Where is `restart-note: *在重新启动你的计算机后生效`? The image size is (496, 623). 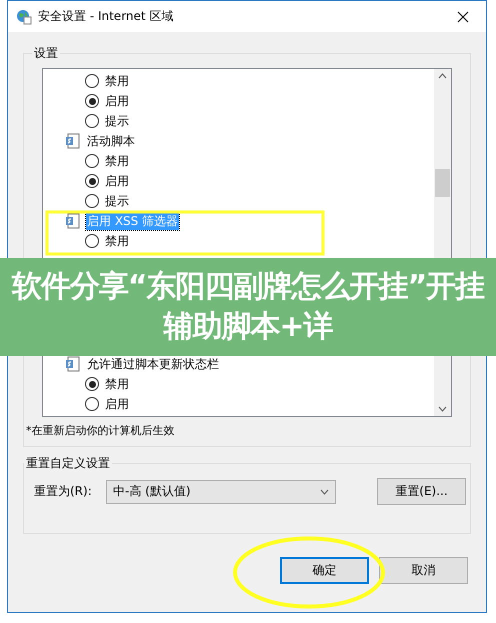 restart-note: *在重新启动你的计算机后生效 is located at coordinates (101, 430).